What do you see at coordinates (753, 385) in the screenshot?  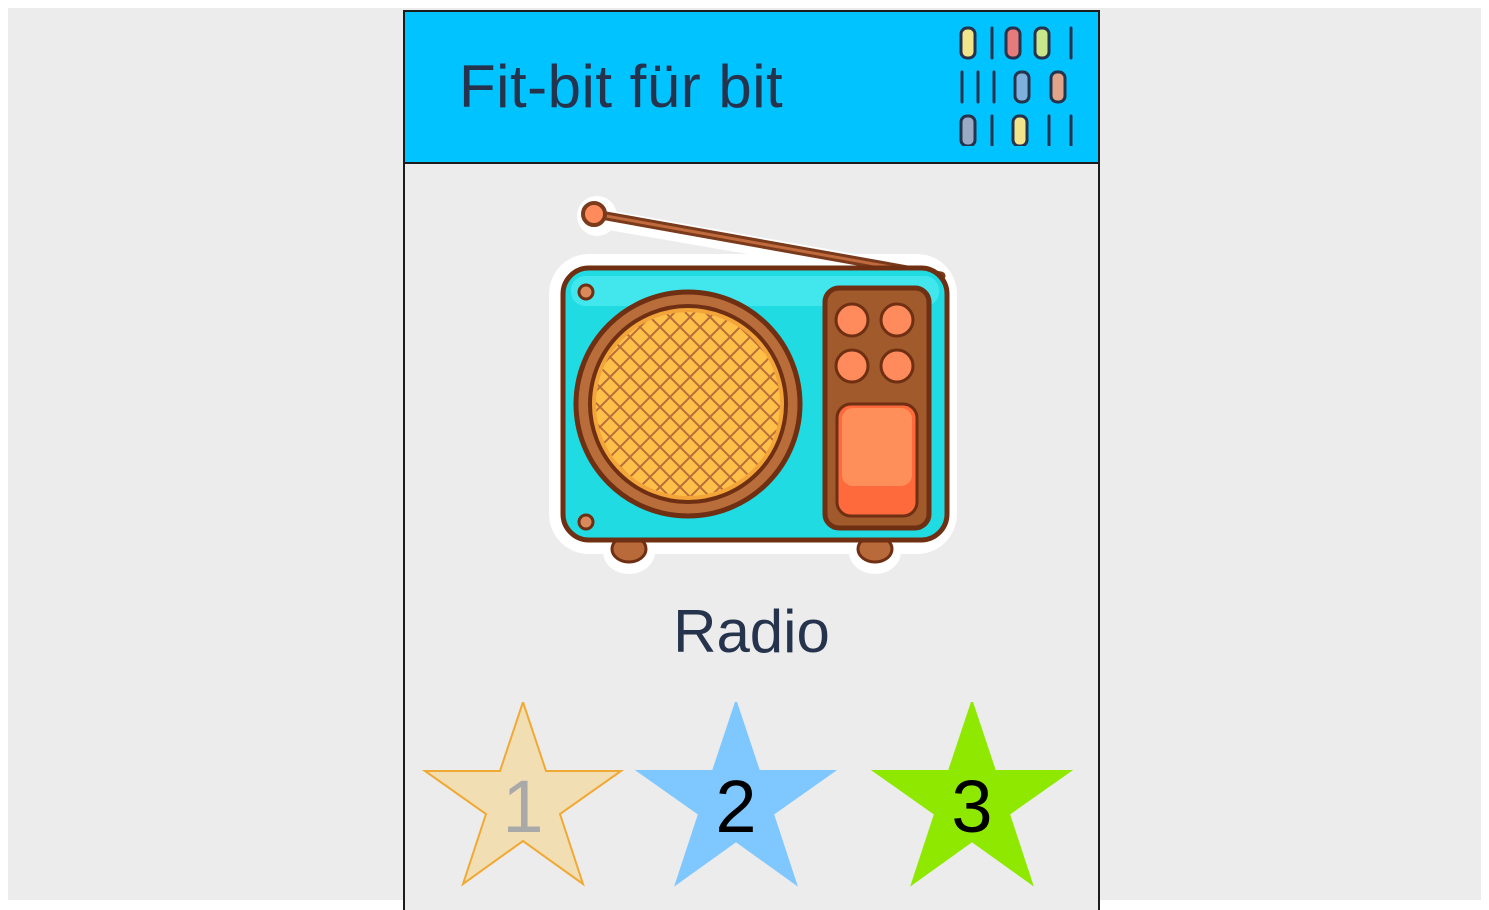 I see `radio-icon` at bounding box center [753, 385].